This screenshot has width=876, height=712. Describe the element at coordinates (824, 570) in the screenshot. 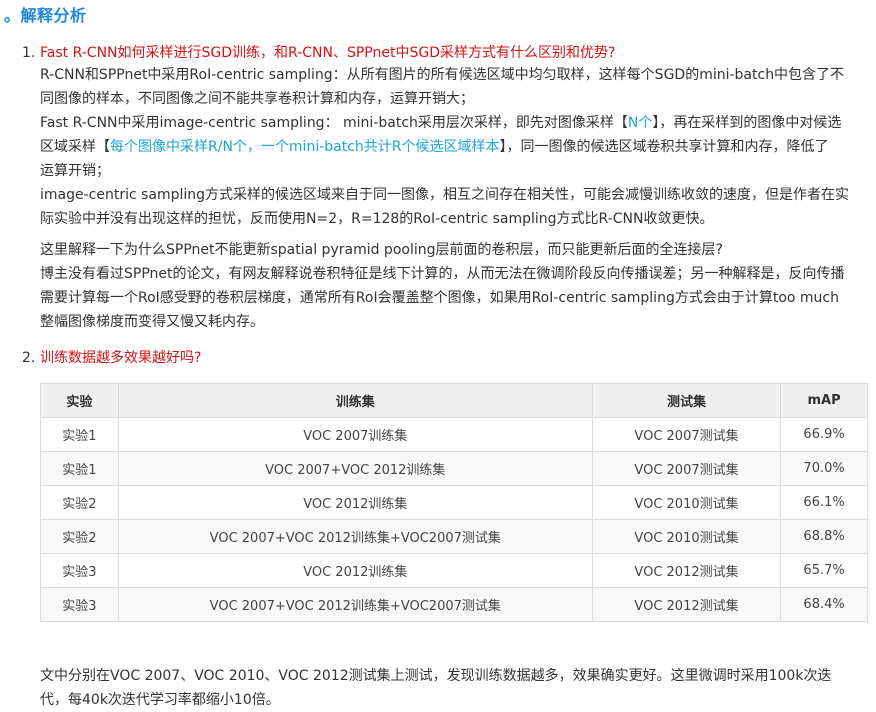

I see `cell-map: 65.7%` at that location.